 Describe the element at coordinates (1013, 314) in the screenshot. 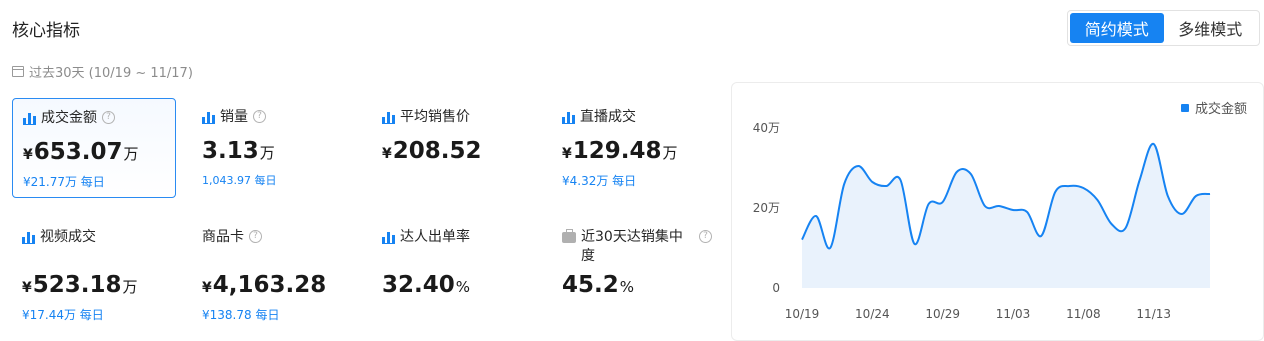

I see `x-tick-label: 11/03` at that location.